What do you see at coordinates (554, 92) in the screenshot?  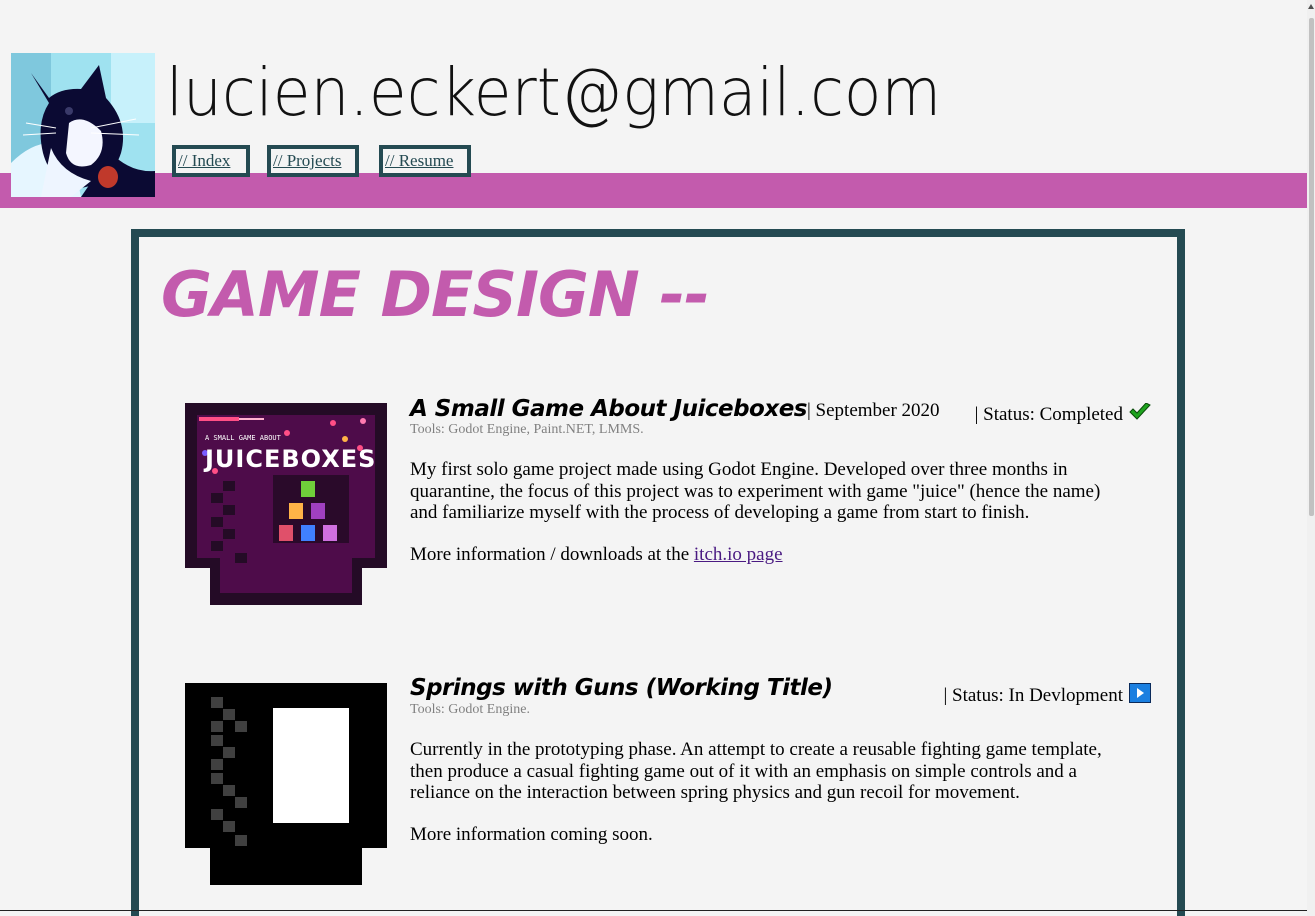 I see `site-title: lucien.eckert@gmail.com` at bounding box center [554, 92].